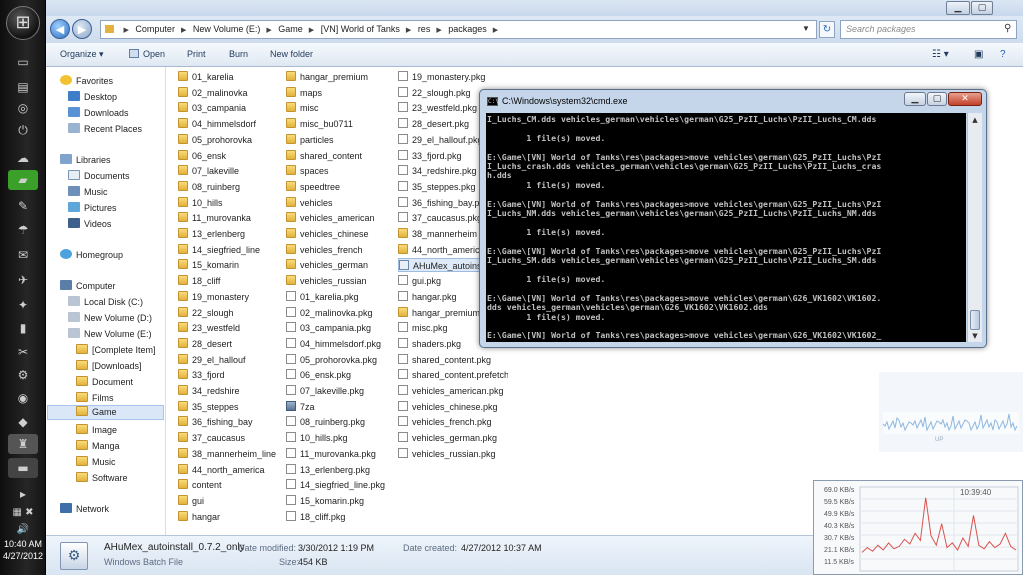  What do you see at coordinates (109, 365) in the screenshot?
I see `nav-folder: [Downloads]` at bounding box center [109, 365].